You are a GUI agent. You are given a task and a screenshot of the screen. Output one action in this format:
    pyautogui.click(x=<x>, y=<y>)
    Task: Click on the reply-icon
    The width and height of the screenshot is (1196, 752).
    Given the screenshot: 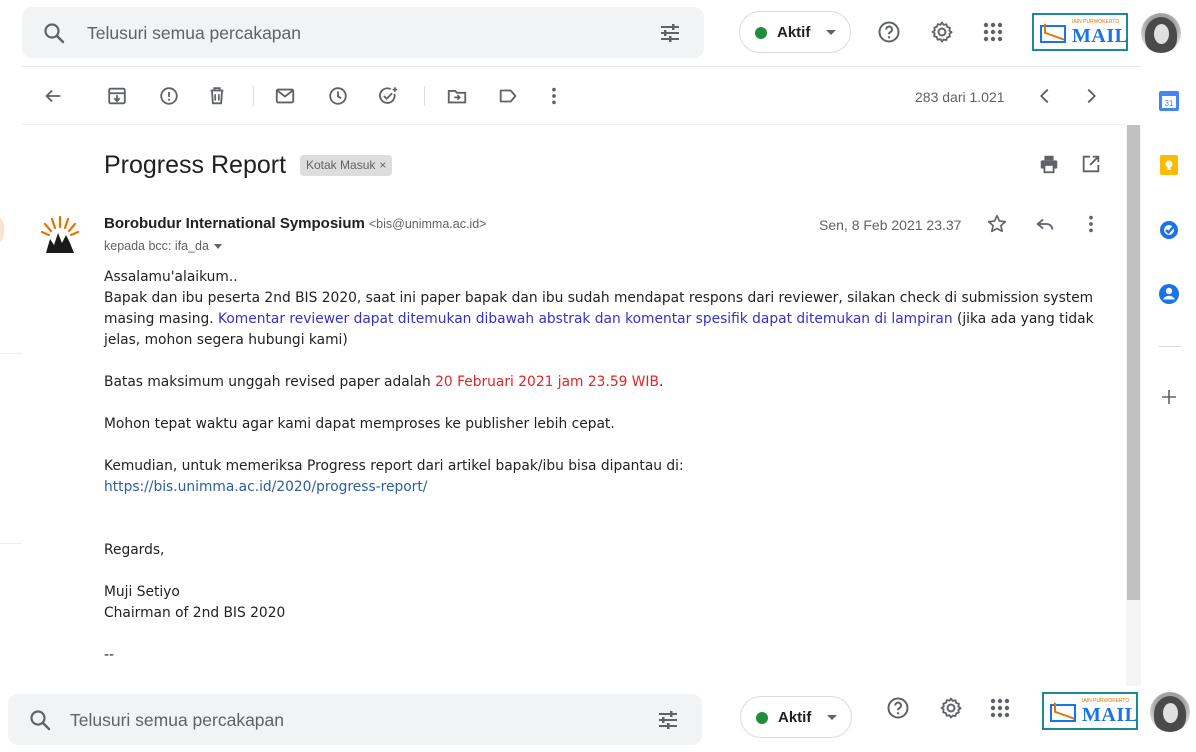 What is the action you would take?
    pyautogui.click(x=1045, y=224)
    